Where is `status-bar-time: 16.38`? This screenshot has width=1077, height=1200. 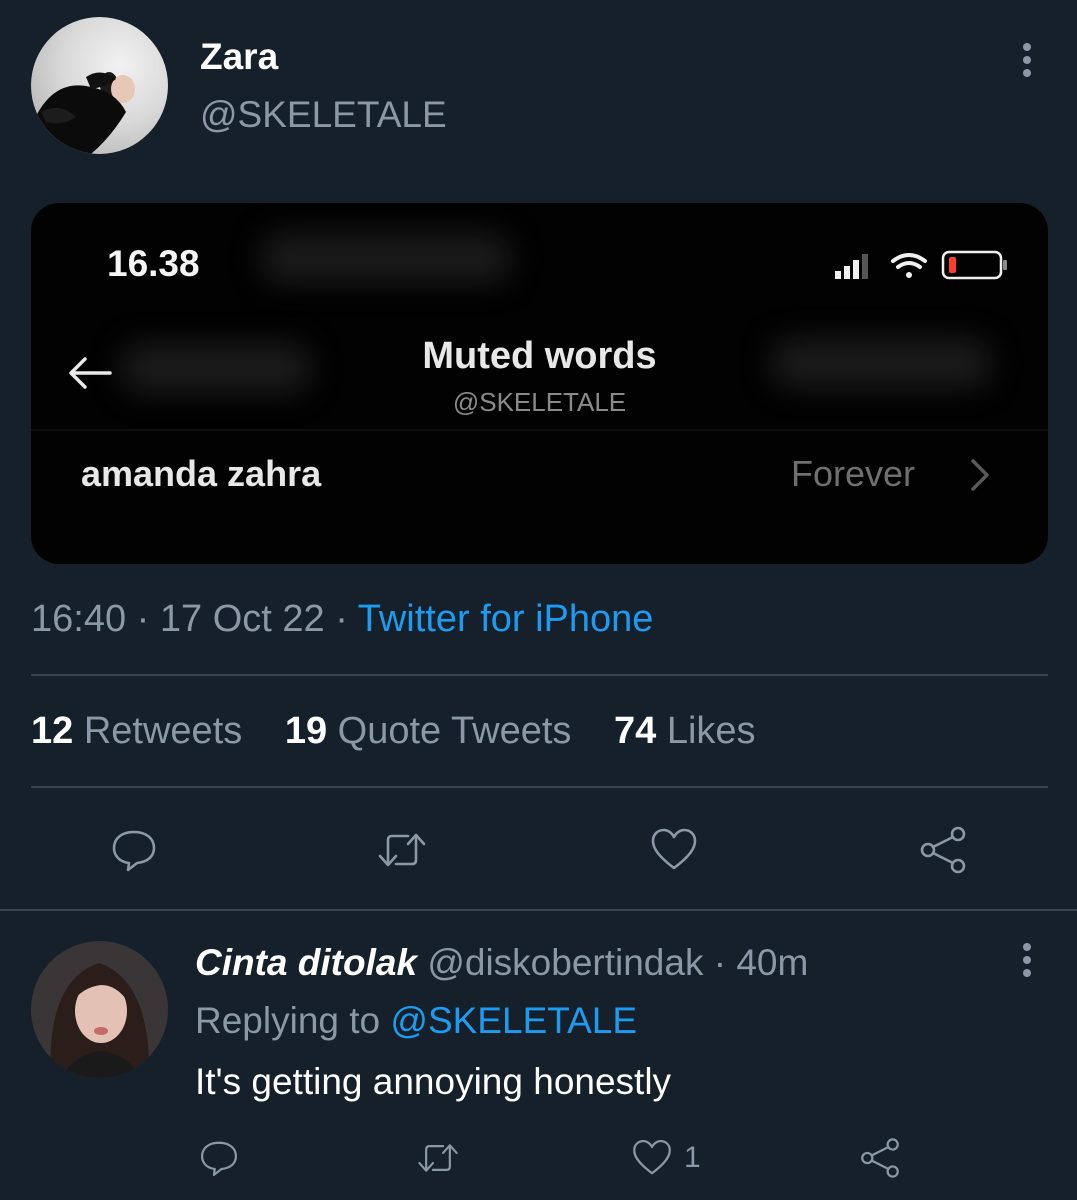
status-bar-time: 16.38 is located at coordinates (153, 263).